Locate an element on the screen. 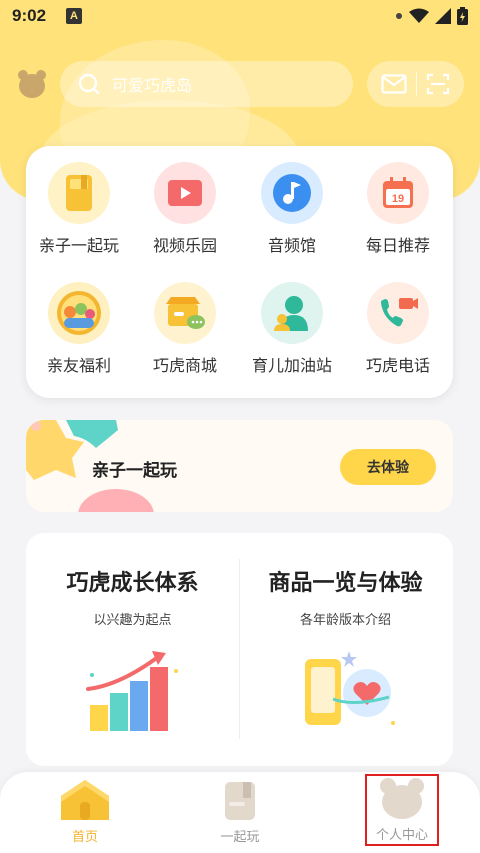 This screenshot has width=480, height=853. bottom-tab-bar: 首页 一起玩 个人中心 is located at coordinates (240, 812).